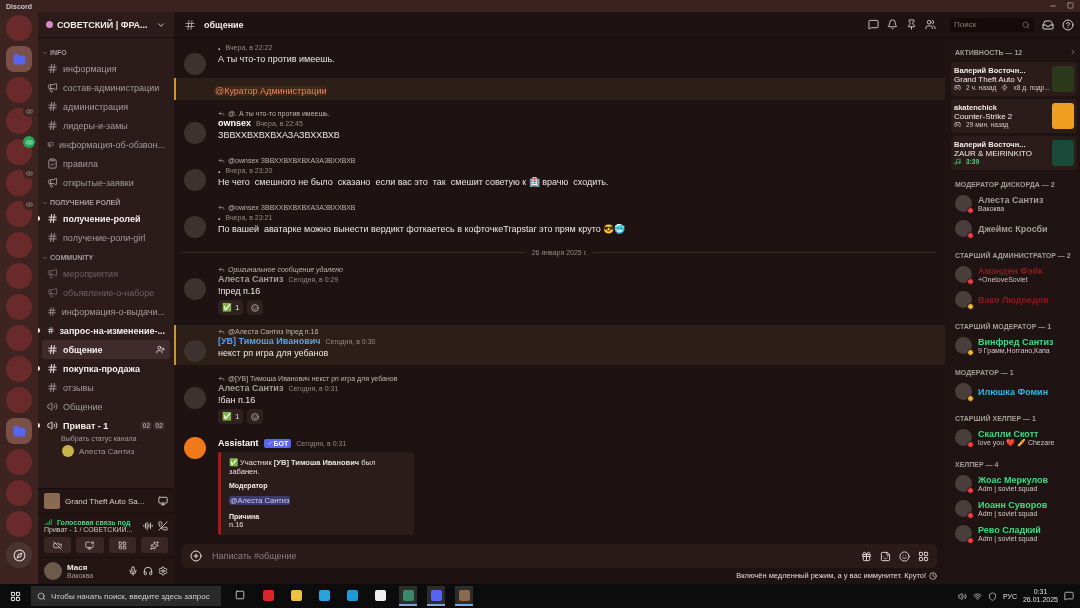 The width and height of the screenshot is (1080, 608). I want to click on taskbar-search: Чтобы начать поиск, введите здесь запрос, so click(126, 596).